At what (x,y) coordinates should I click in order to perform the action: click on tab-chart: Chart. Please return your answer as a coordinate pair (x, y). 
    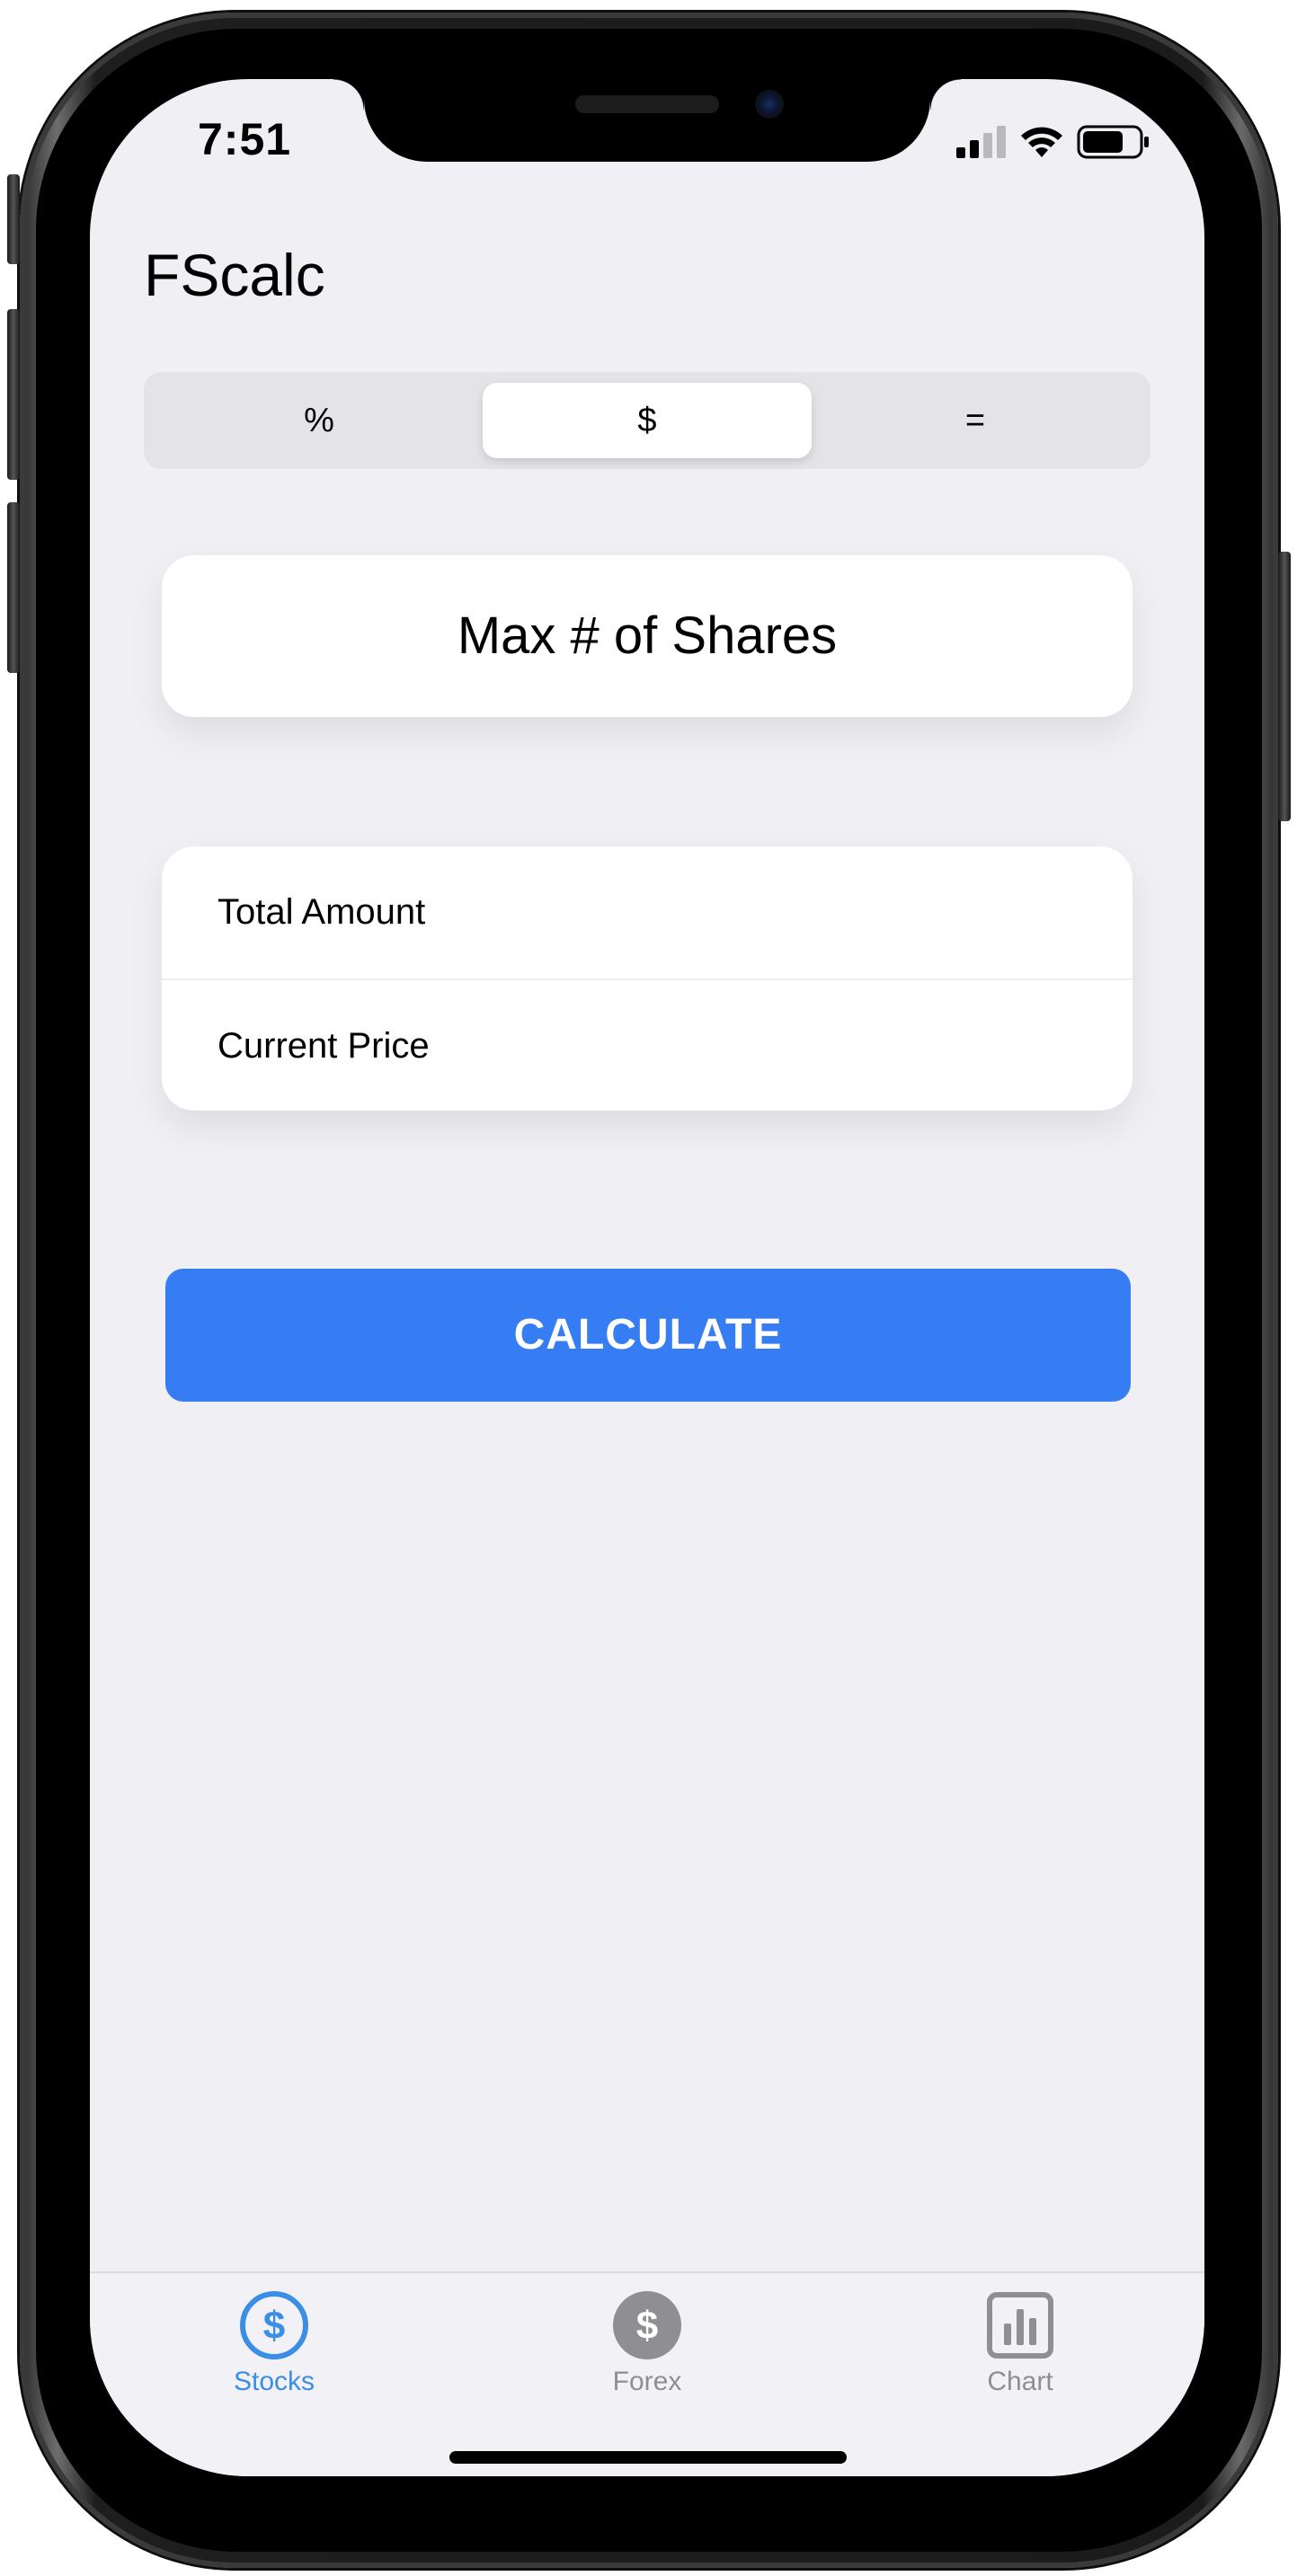
    Looking at the image, I should click on (1020, 2343).